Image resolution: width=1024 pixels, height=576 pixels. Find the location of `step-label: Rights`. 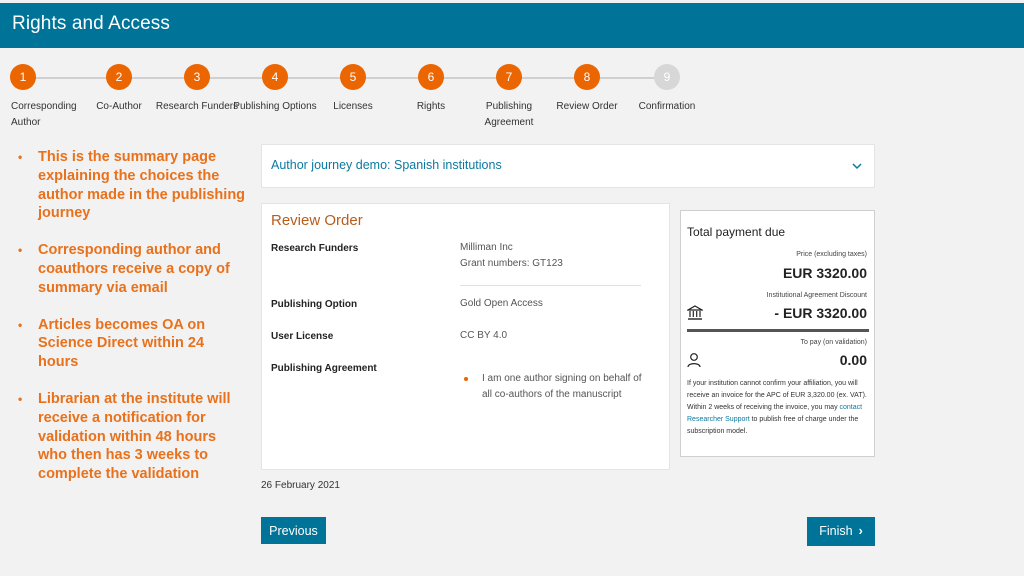

step-label: Rights is located at coordinates (431, 106).